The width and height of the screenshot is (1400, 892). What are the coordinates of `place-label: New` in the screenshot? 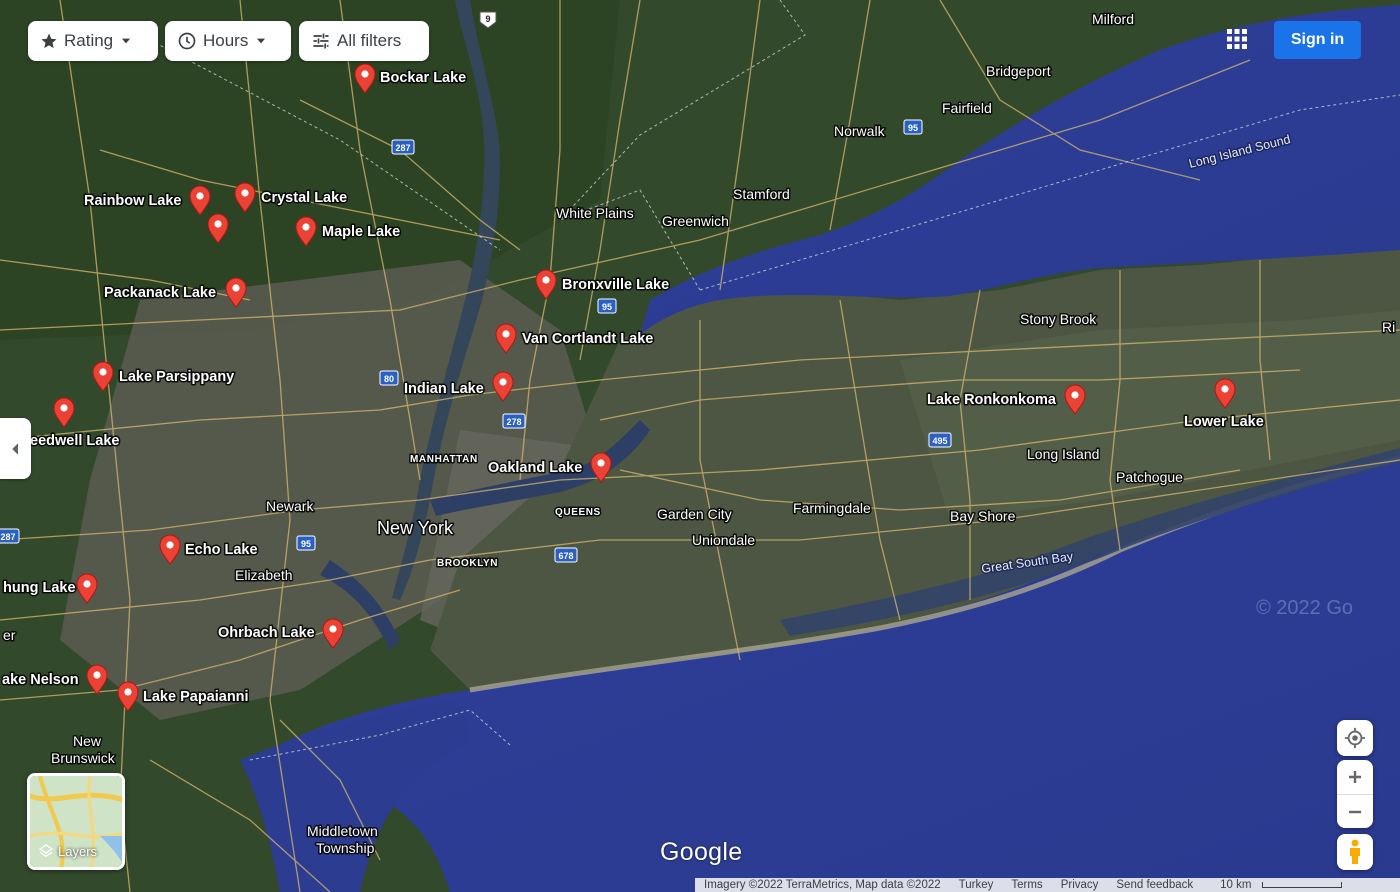 It's located at (87, 741).